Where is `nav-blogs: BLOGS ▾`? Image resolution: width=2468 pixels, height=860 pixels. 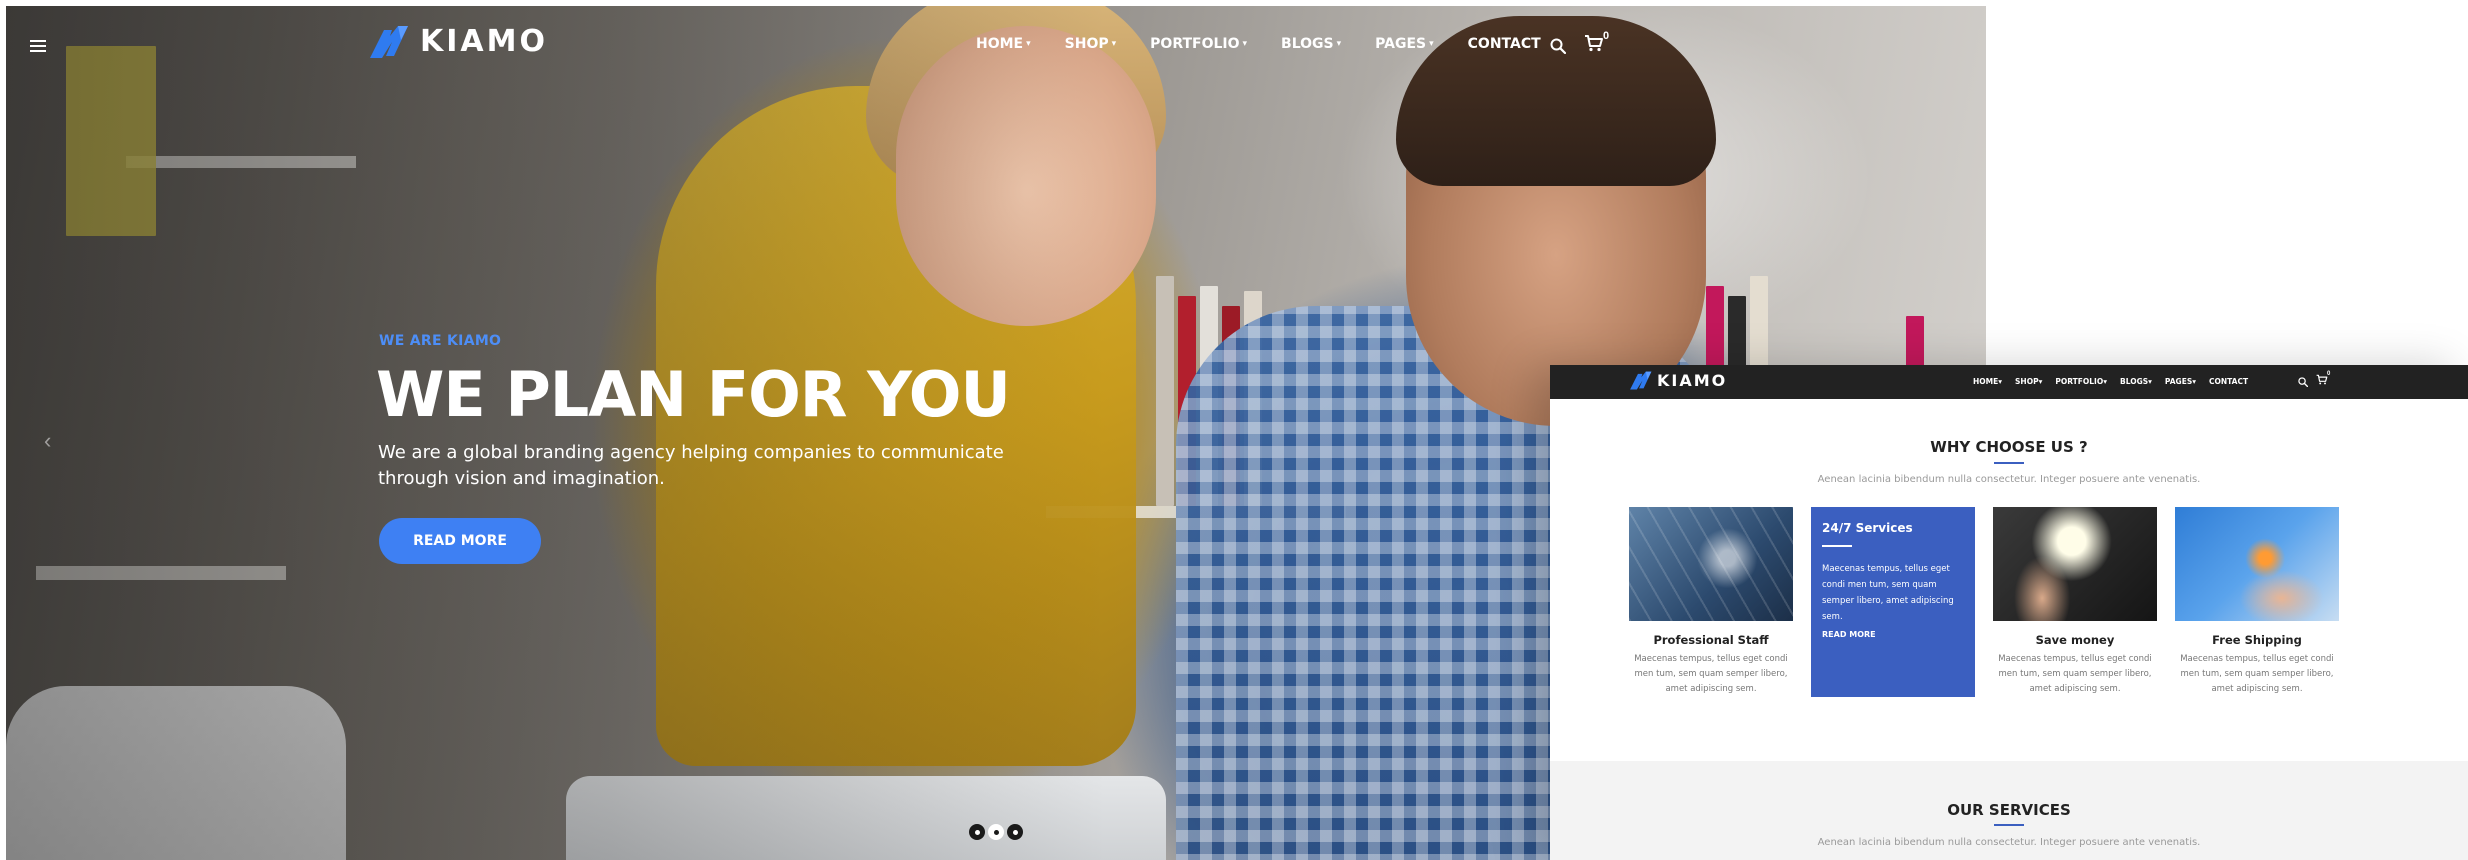
nav-blogs: BLOGS ▾ is located at coordinates (1311, 44).